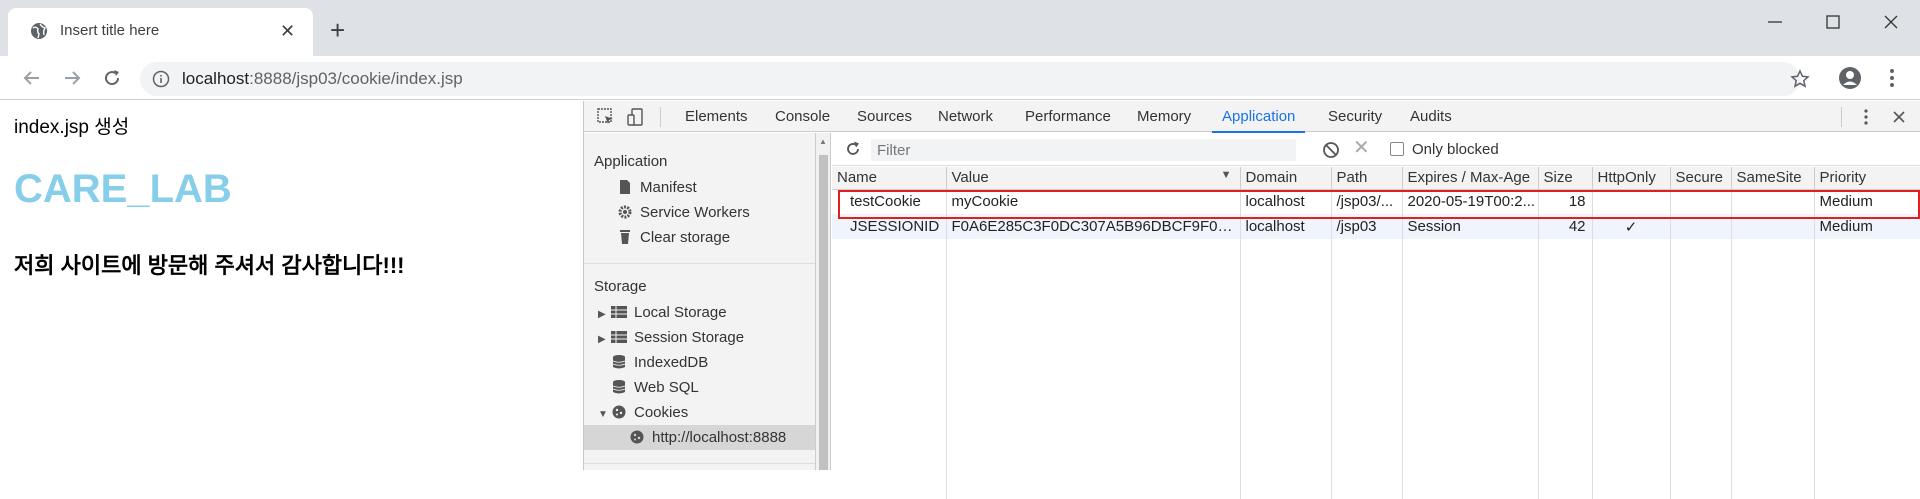 The height and width of the screenshot is (499, 1920). I want to click on tab-title: Insert title here, so click(110, 30).